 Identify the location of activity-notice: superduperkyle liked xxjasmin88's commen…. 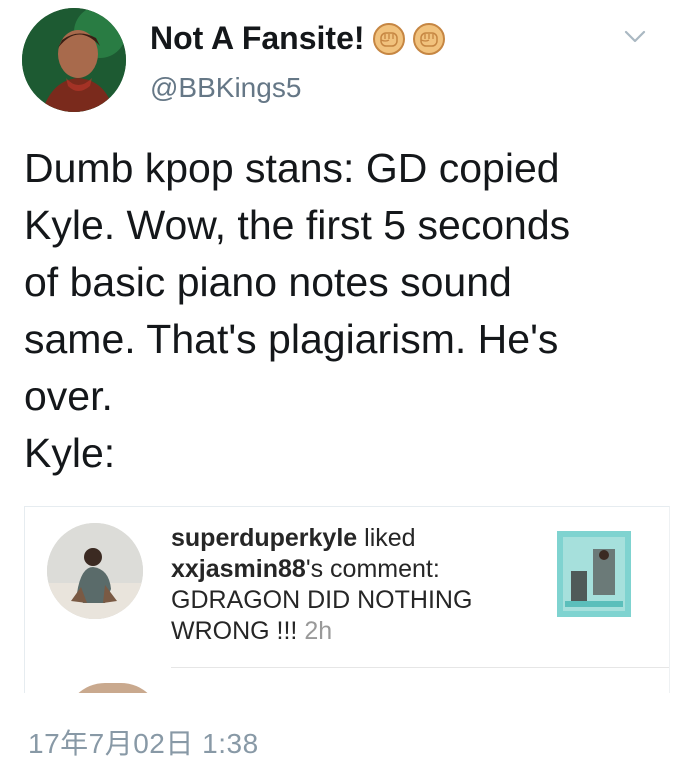
(341, 585).